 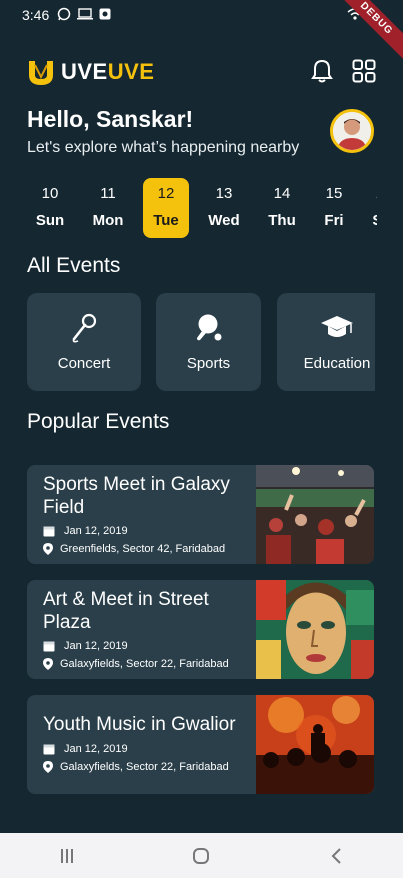 I want to click on logo-text: UVEUVE, so click(x=108, y=72).